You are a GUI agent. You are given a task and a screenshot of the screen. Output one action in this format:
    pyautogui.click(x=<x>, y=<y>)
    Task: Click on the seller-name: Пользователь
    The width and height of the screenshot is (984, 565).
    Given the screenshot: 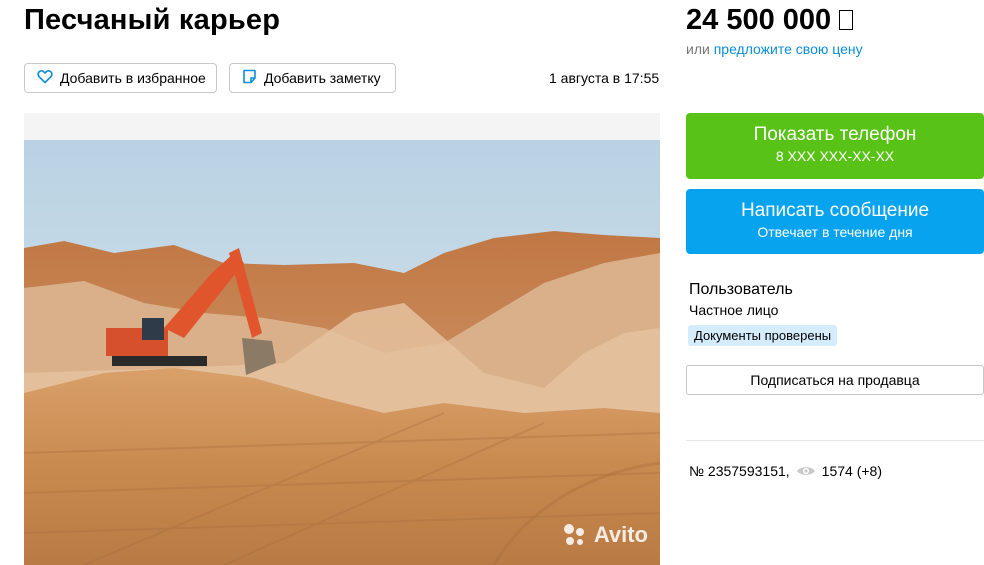 What is the action you would take?
    pyautogui.click(x=741, y=290)
    